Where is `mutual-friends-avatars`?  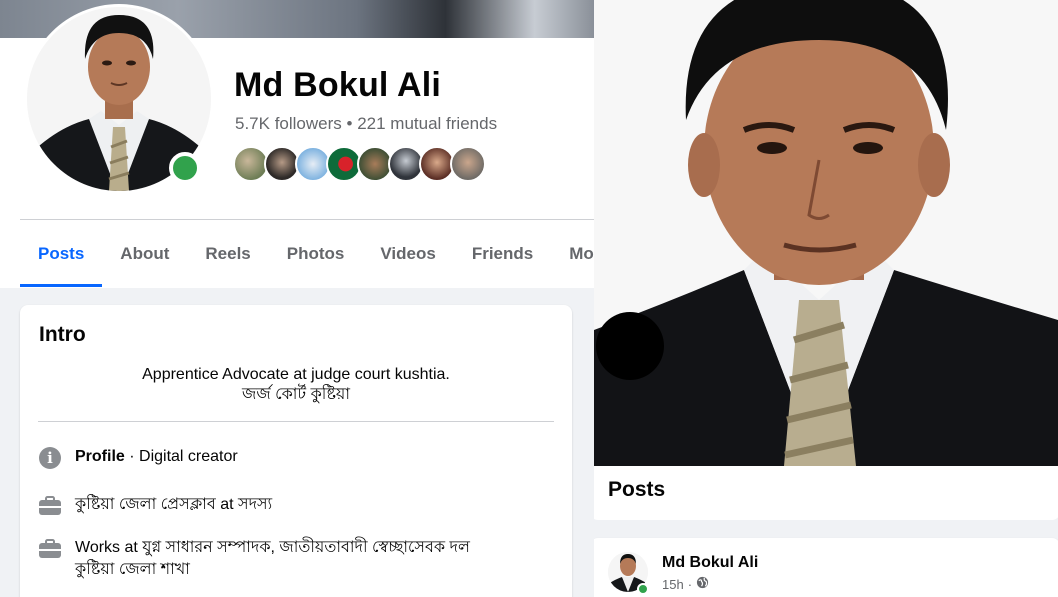
mutual-friends-avatars is located at coordinates (359, 165).